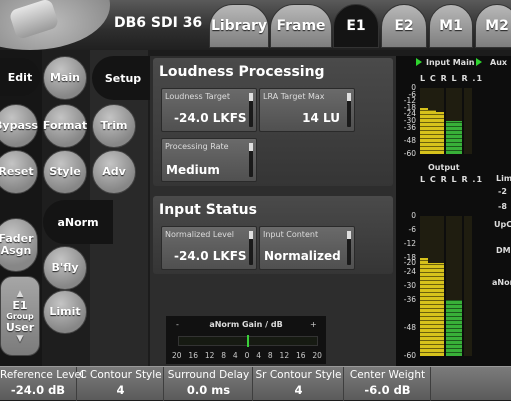 This screenshot has width=511, height=401. What do you see at coordinates (209, 160) in the screenshot?
I see `processing-rate-field: Processing Rate Medium` at bounding box center [209, 160].